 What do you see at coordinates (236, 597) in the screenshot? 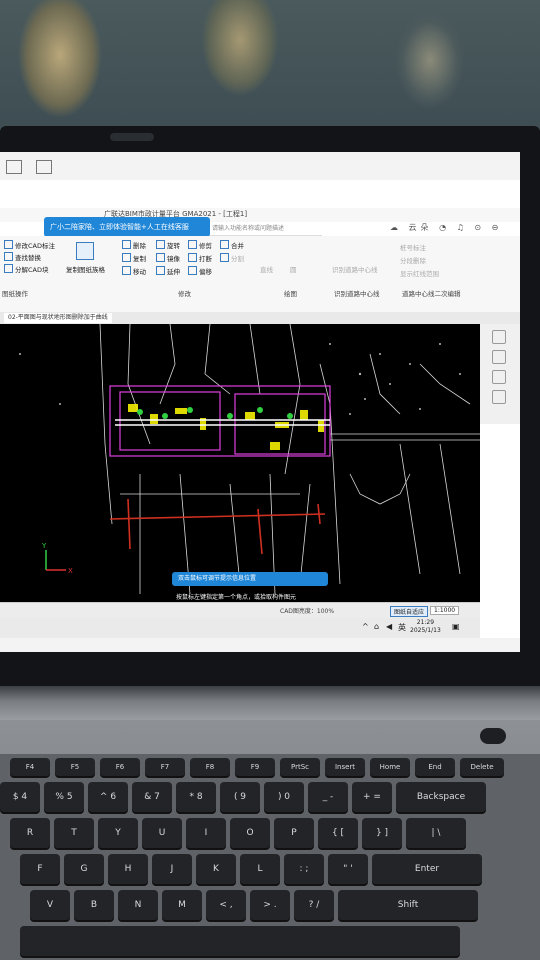
I see `command-hint: 按鼠标左键指定第一个角点，或拾取构件图元` at bounding box center [236, 597].